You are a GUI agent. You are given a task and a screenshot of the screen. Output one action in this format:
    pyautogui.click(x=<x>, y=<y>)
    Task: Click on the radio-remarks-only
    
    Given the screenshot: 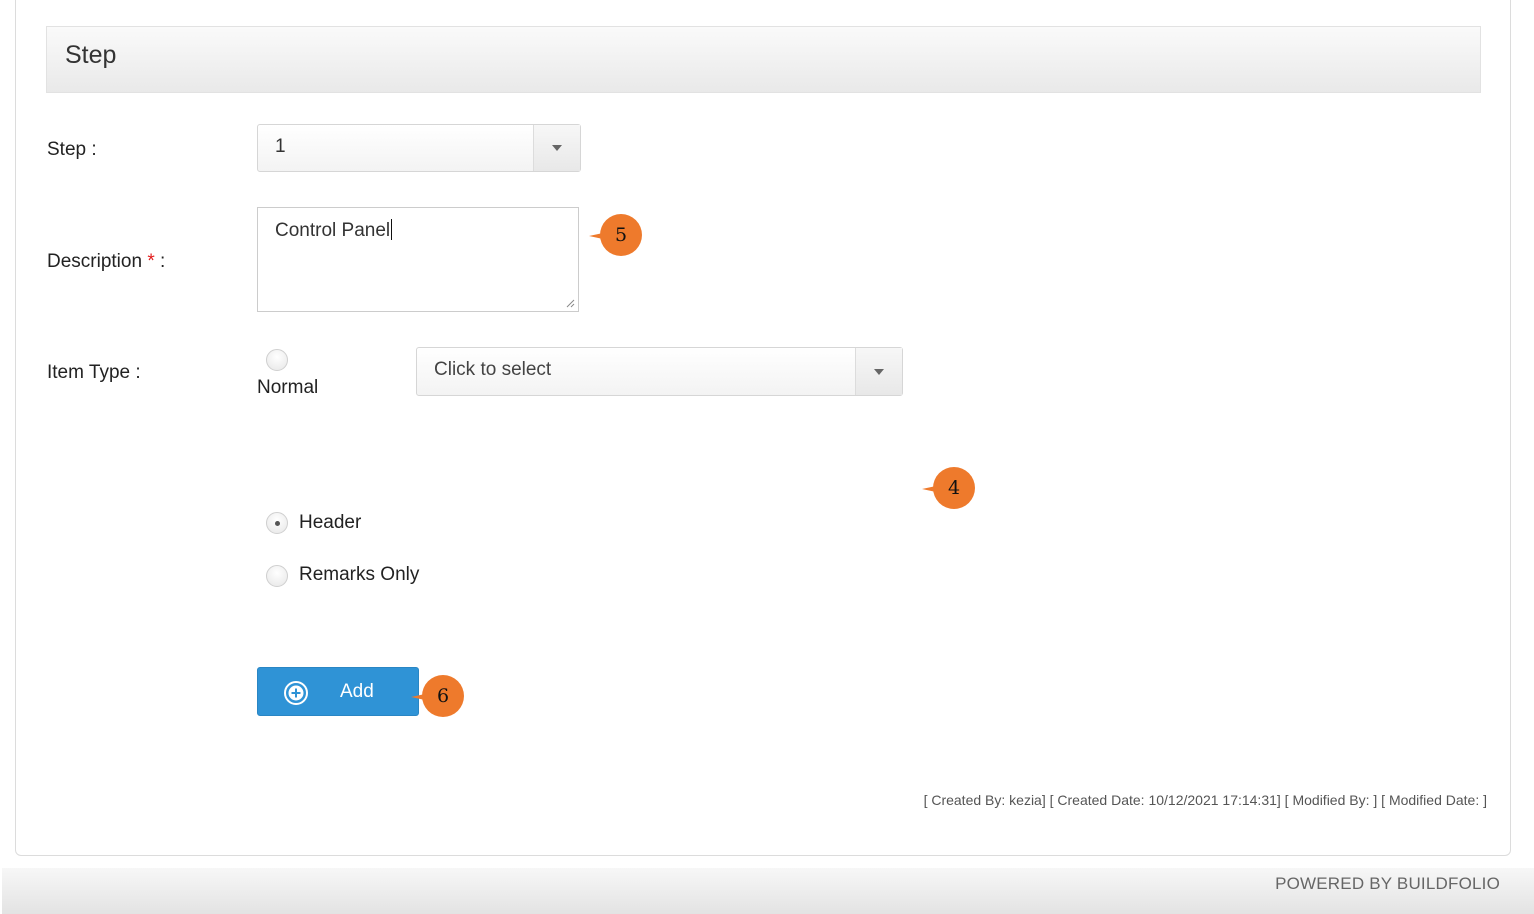 What is the action you would take?
    pyautogui.click(x=277, y=576)
    